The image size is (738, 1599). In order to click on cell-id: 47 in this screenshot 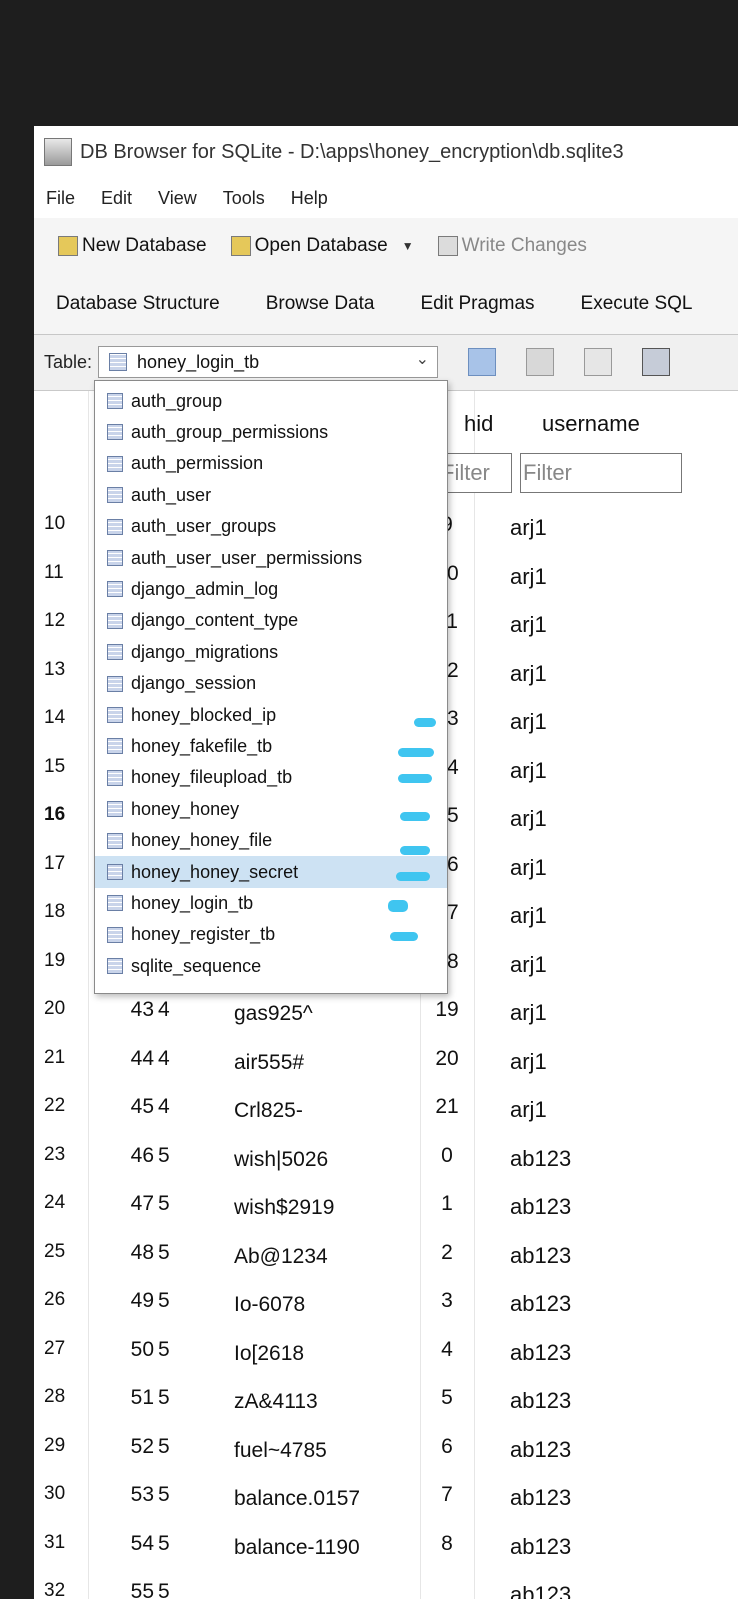, I will do `click(136, 1204)`.